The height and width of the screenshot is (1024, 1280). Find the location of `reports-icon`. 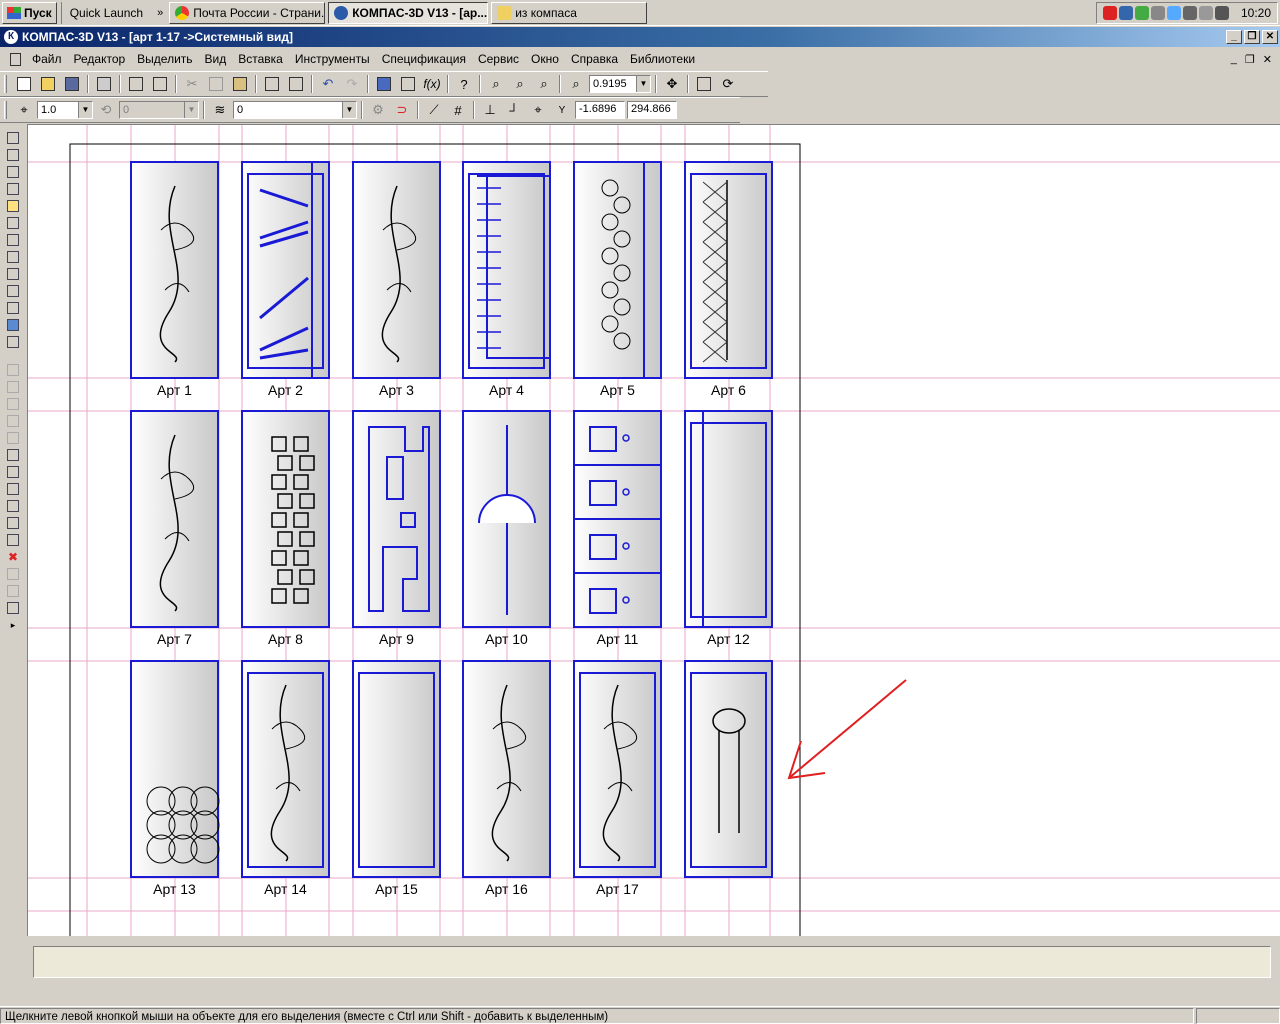

reports-icon is located at coordinates (13, 291).